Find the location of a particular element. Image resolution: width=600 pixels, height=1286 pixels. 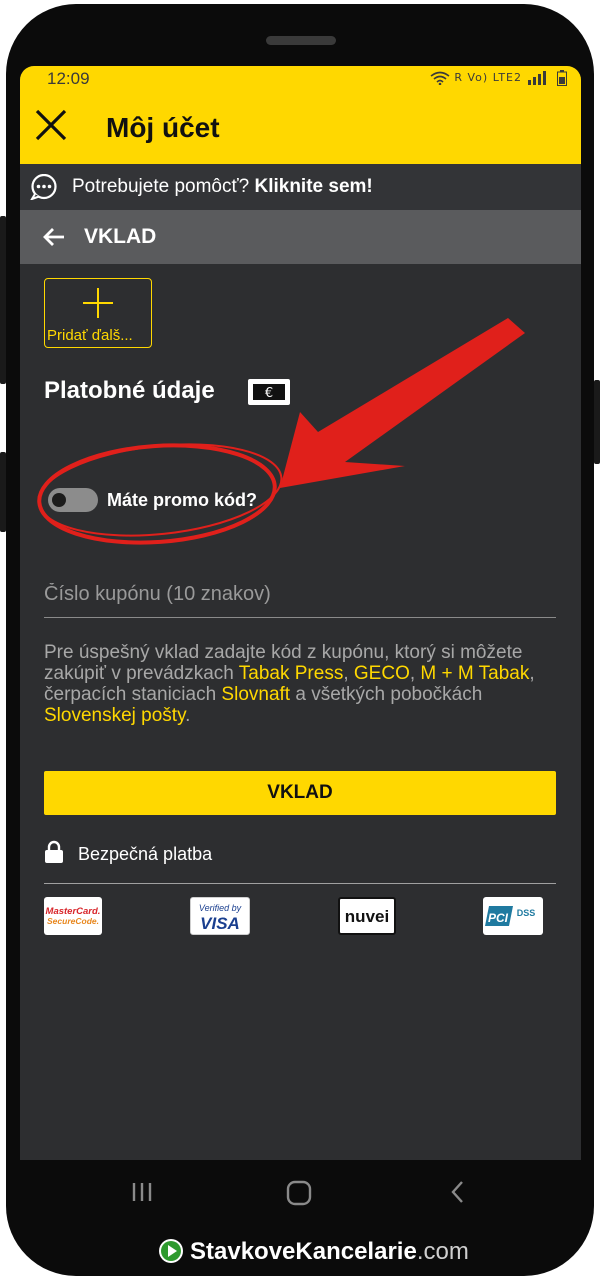

chat-bubble-icon is located at coordinates (43, 187).